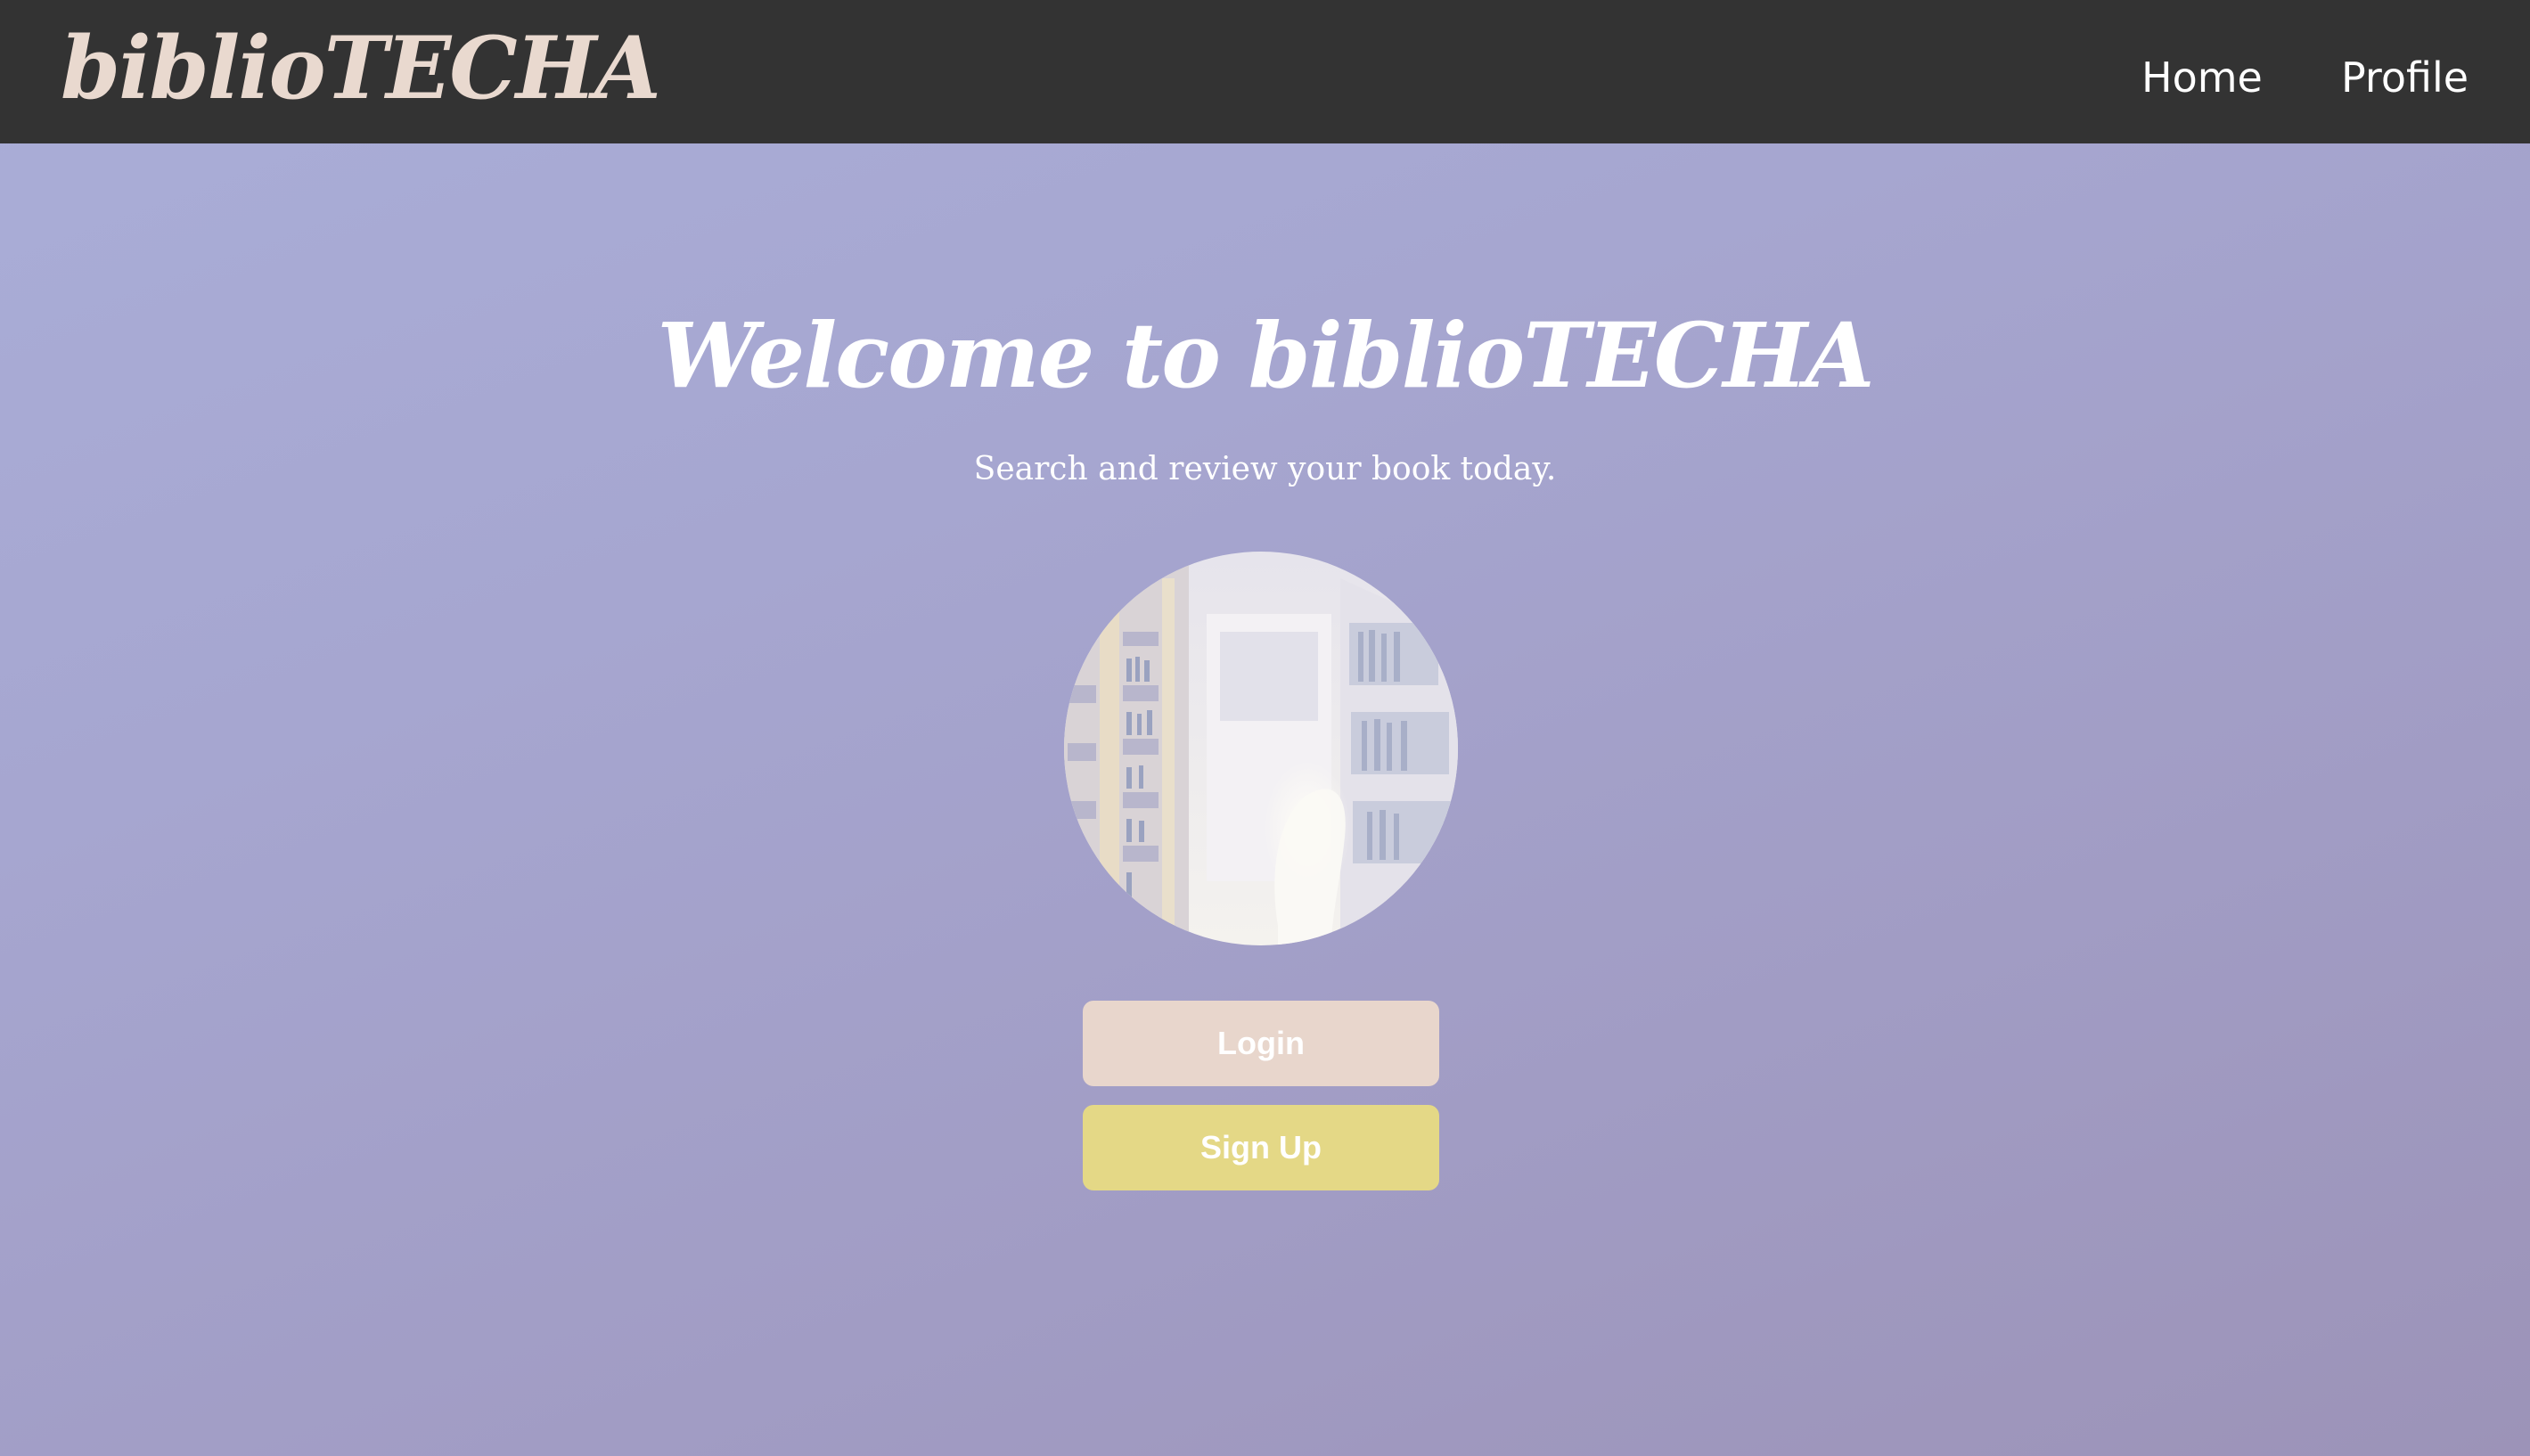 This screenshot has width=2530, height=1456. What do you see at coordinates (1265, 469) in the screenshot?
I see `page-subtitle: Search and review your book today.` at bounding box center [1265, 469].